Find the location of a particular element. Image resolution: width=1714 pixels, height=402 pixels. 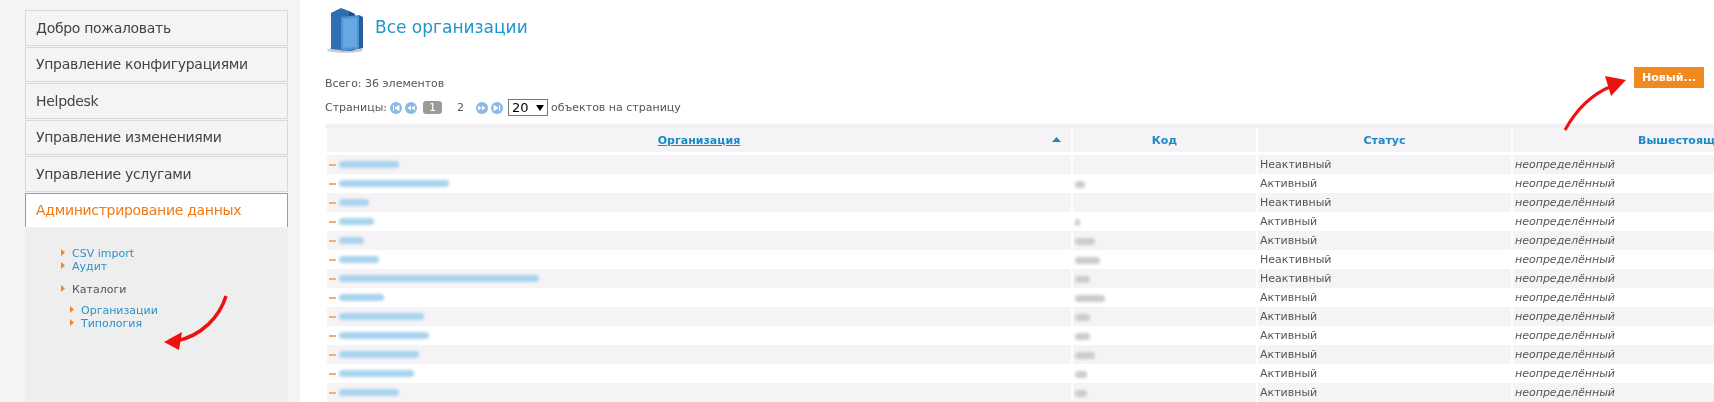

pages-label: Страницы: is located at coordinates (356, 107).